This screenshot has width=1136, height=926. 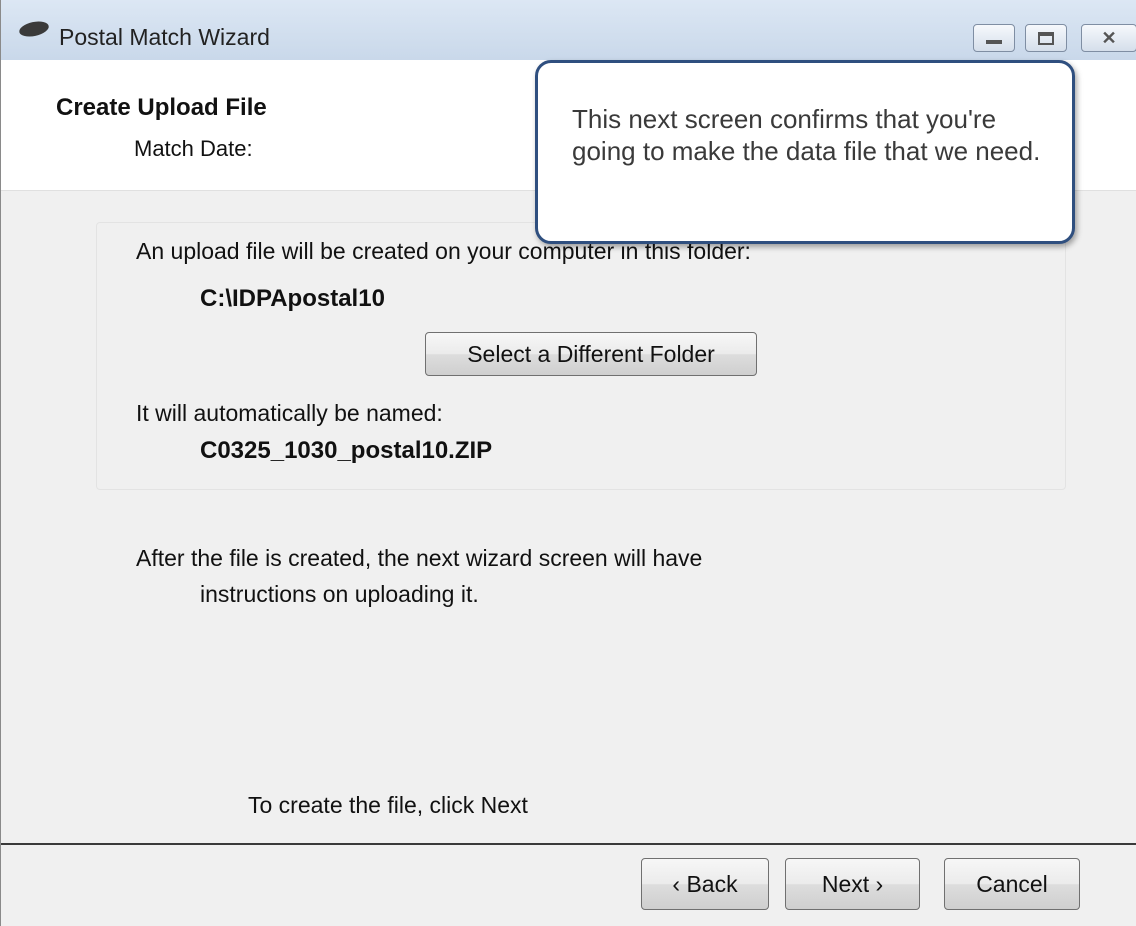 What do you see at coordinates (193, 148) in the screenshot?
I see `match-date-label: Match Date:` at bounding box center [193, 148].